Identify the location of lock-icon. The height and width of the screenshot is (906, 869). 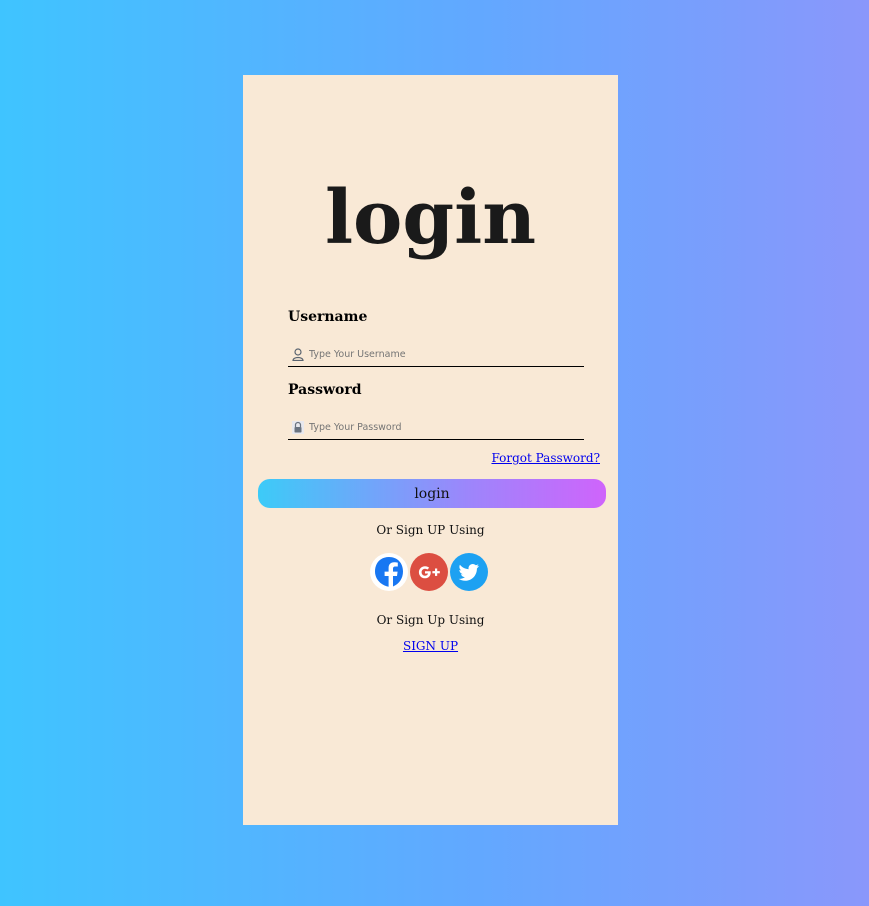
(298, 427).